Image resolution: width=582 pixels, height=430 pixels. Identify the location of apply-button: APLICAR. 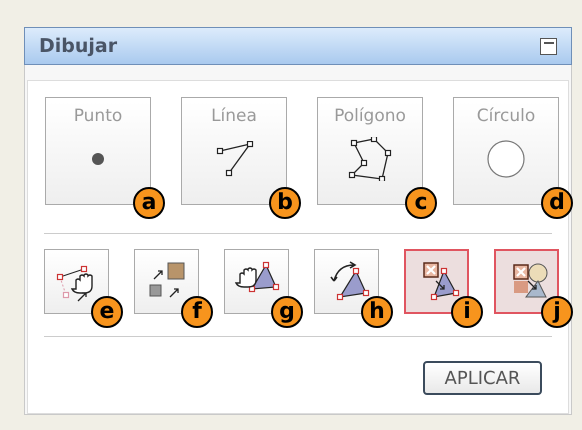
(482, 378).